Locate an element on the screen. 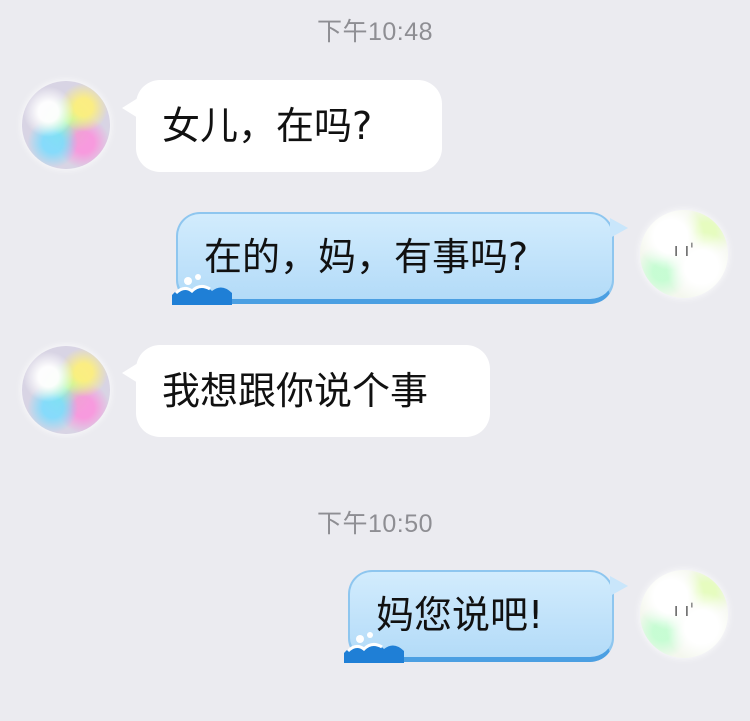  message-text: 在的，妈，有事吗? is located at coordinates (366, 257).